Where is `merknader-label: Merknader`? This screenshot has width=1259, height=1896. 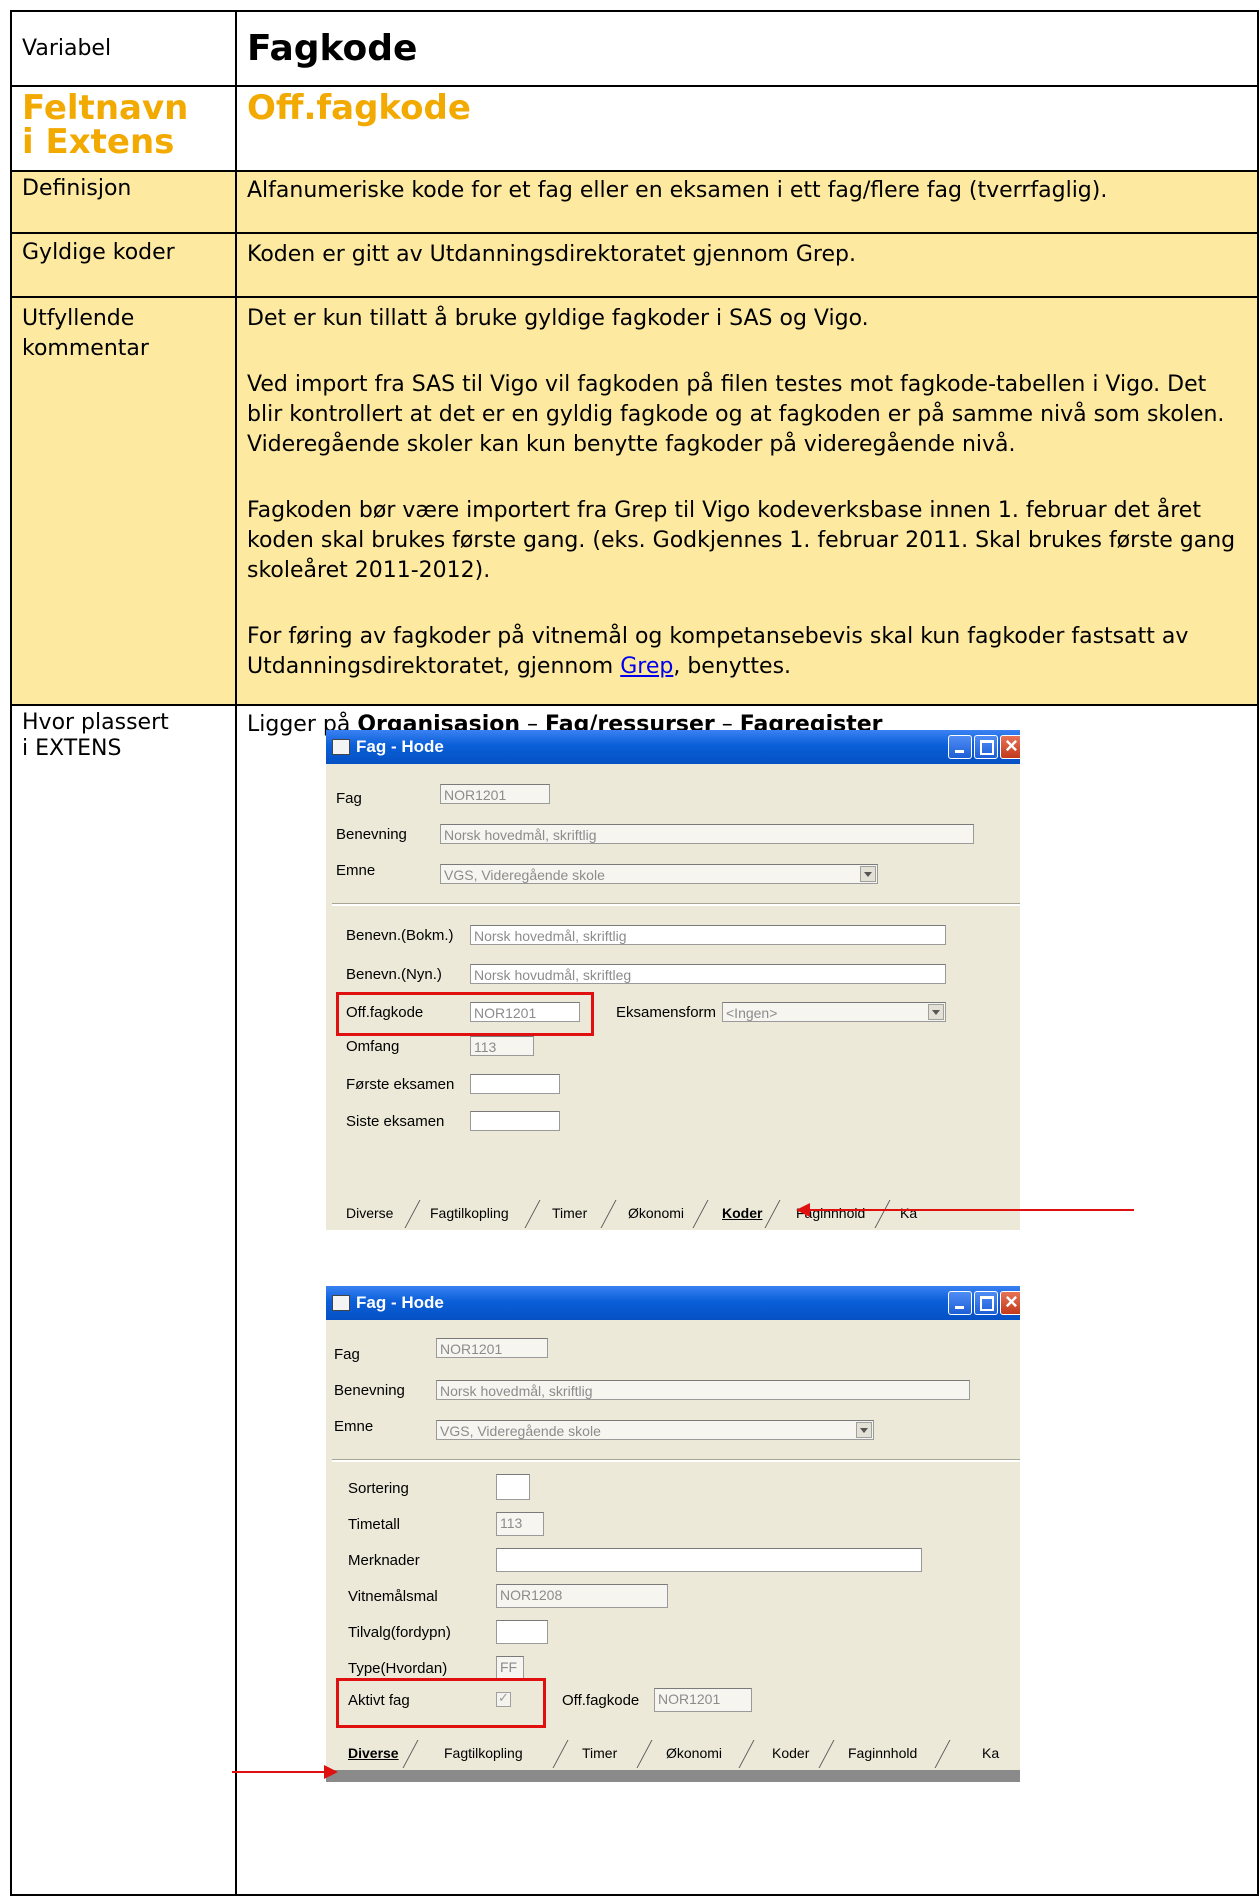 merknader-label: Merknader is located at coordinates (384, 1560).